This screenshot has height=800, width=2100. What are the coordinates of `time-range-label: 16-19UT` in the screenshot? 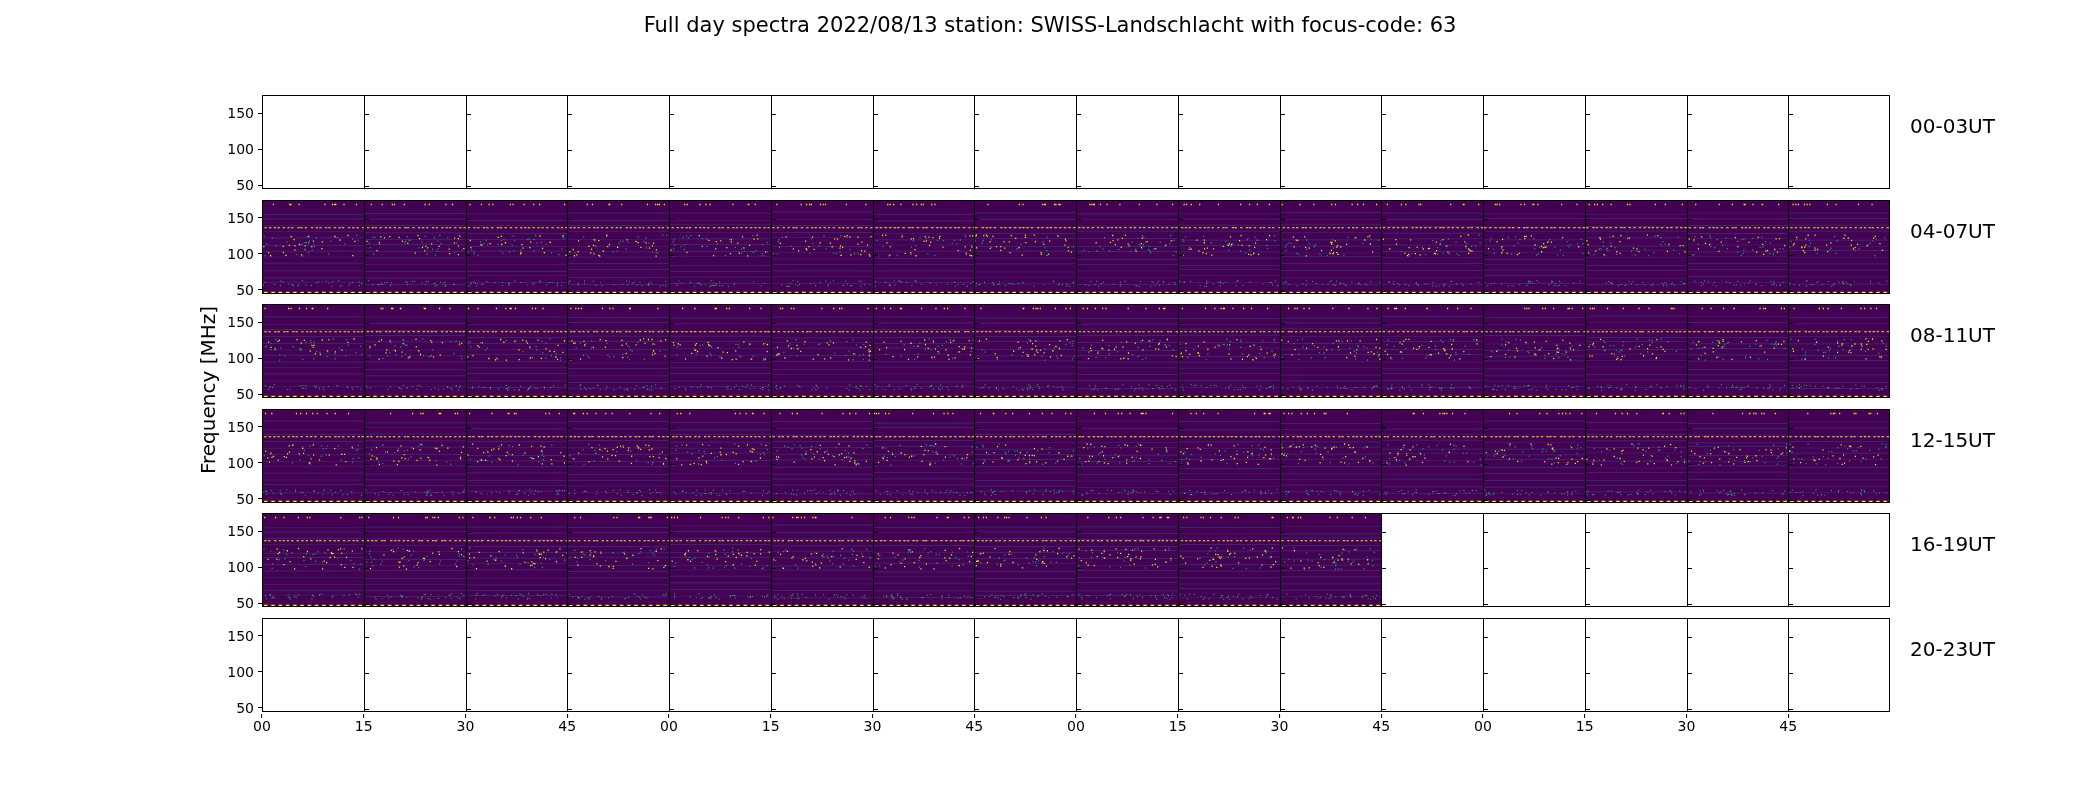 It's located at (1952, 544).